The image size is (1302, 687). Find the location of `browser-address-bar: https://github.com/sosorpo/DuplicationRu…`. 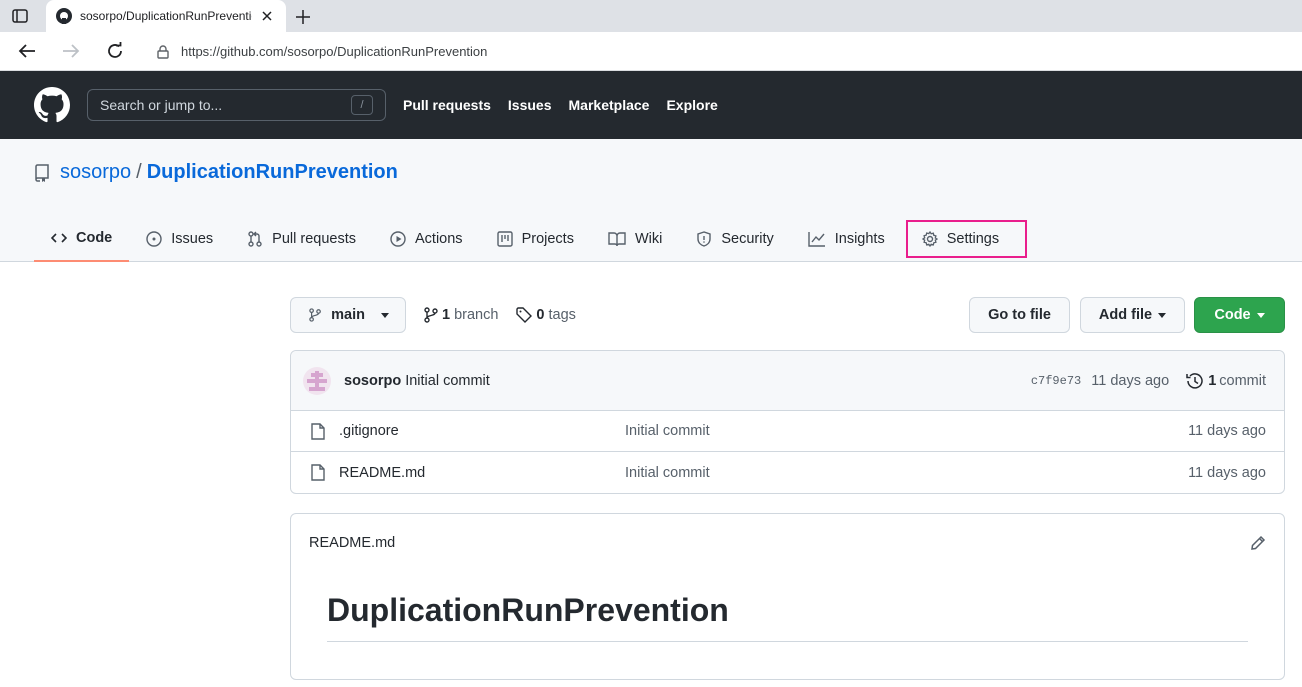

browser-address-bar: https://github.com/sosorpo/DuplicationRu… is located at coordinates (651, 51).